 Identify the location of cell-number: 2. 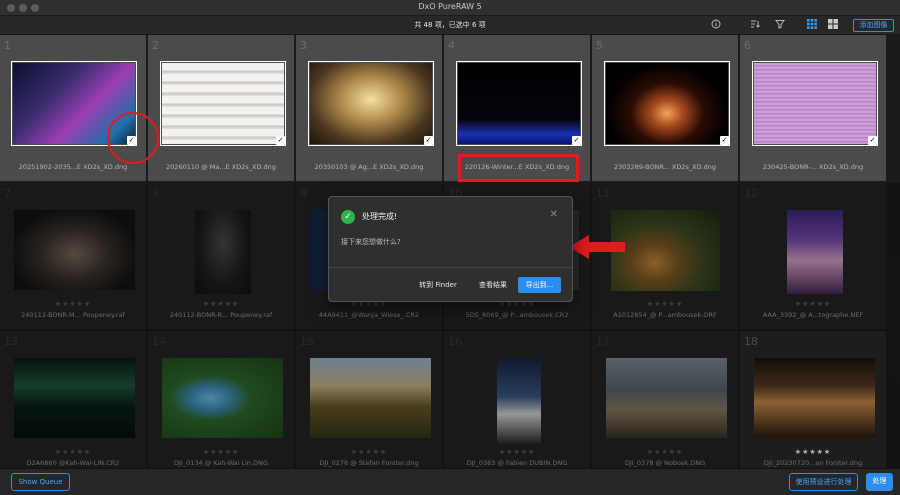
(155, 45).